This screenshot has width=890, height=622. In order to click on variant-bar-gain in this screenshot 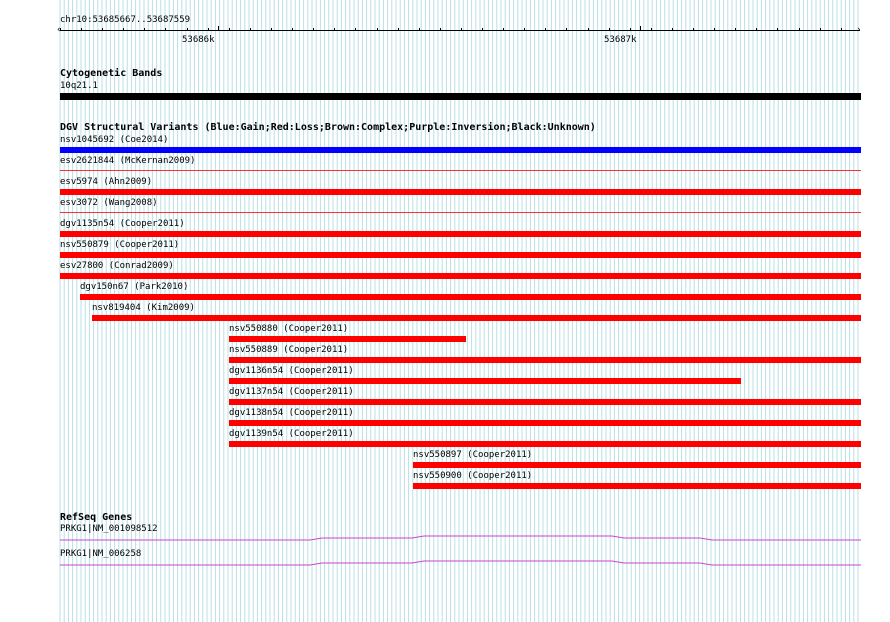, I will do `click(460, 150)`.